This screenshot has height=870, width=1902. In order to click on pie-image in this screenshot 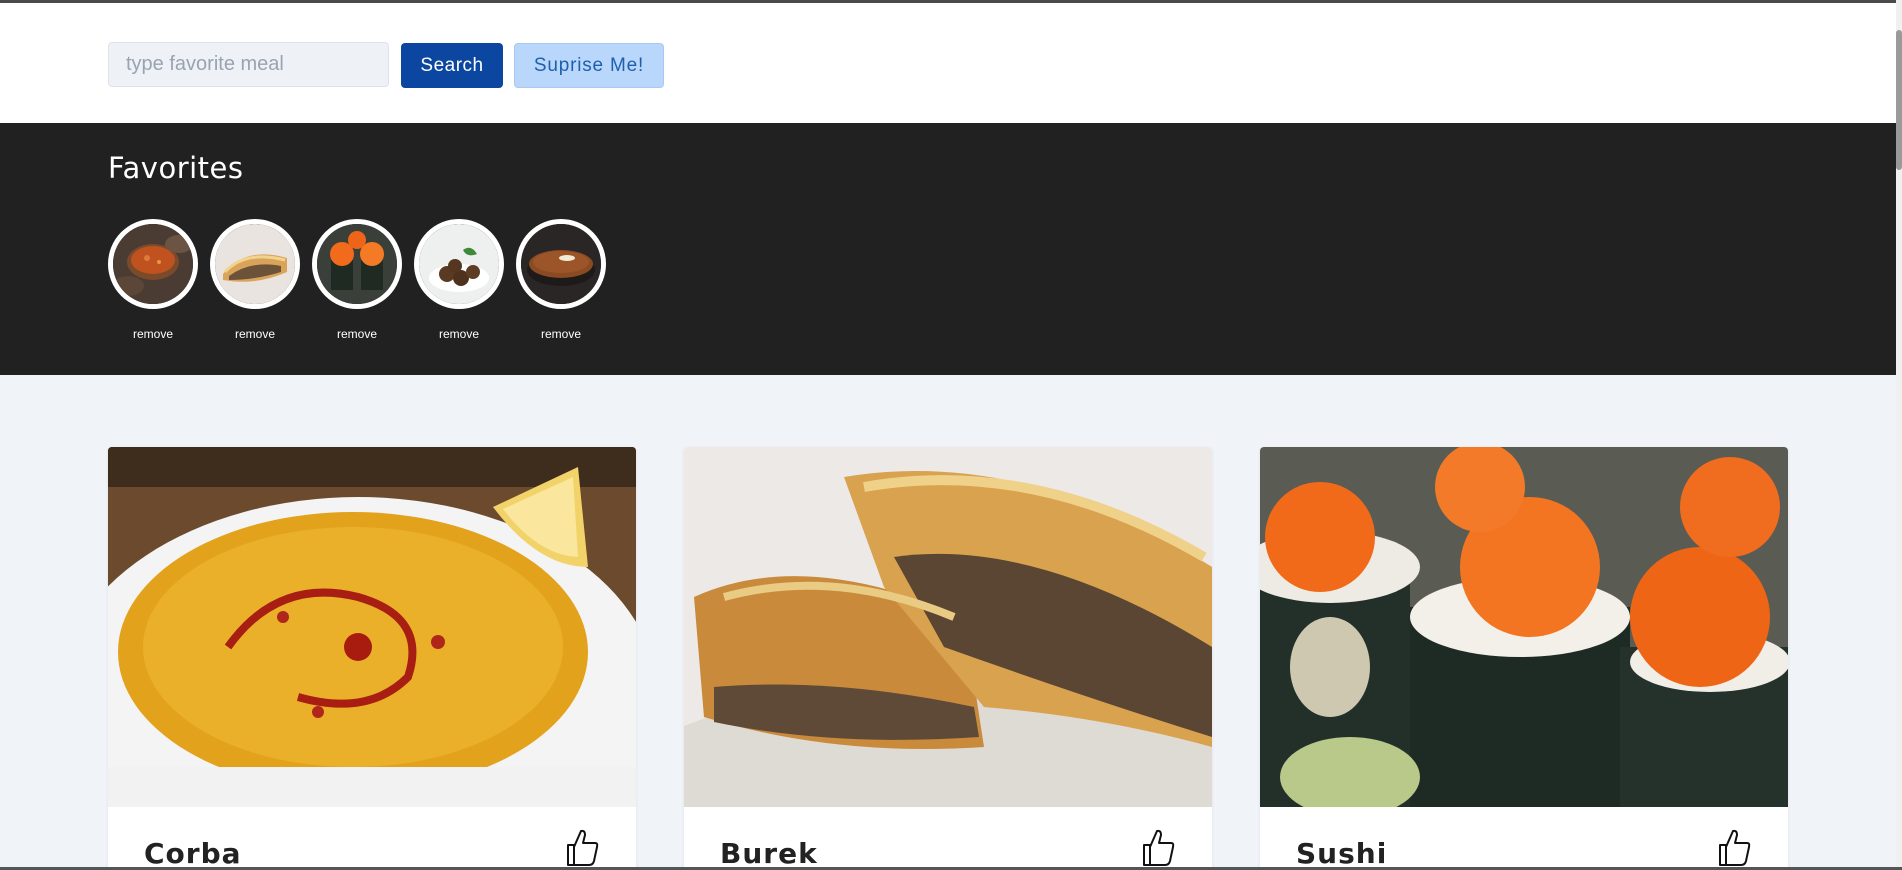, I will do `click(561, 264)`.